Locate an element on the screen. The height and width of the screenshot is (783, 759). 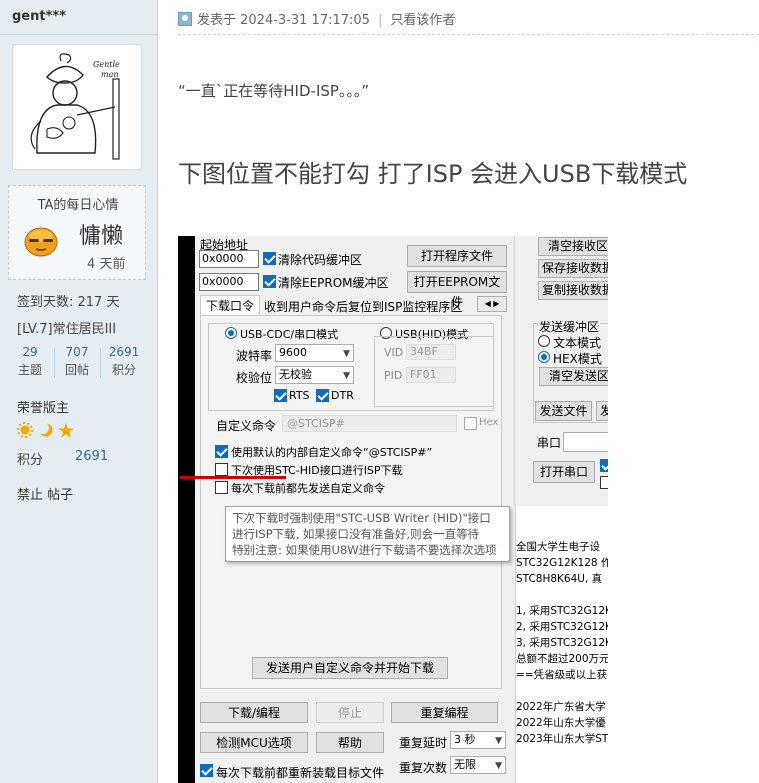
lazy-mood-icon is located at coordinates (41, 242).